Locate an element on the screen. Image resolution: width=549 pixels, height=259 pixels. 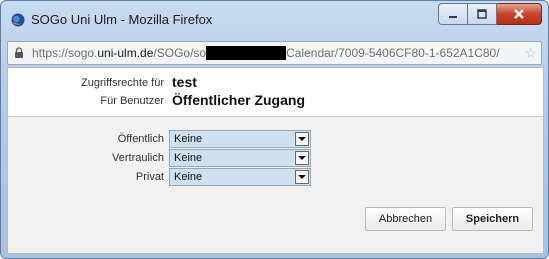
close-button is located at coordinates (519, 14).